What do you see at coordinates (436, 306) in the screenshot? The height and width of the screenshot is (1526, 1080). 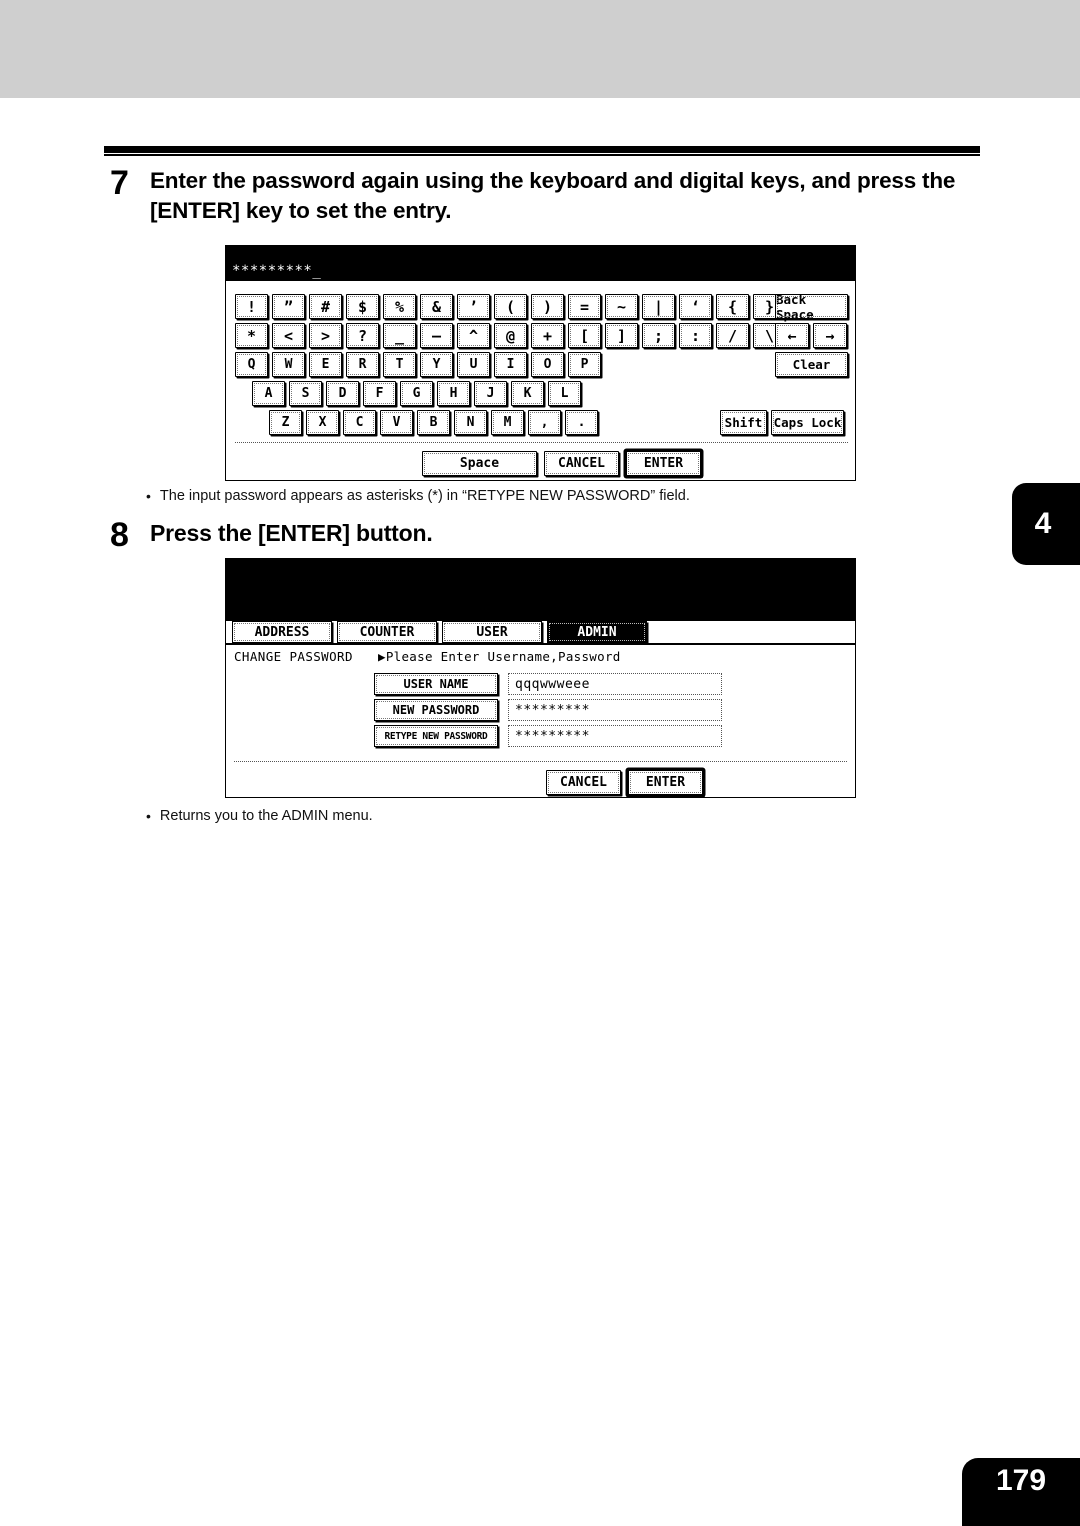 I see `key-ampersand: &` at bounding box center [436, 306].